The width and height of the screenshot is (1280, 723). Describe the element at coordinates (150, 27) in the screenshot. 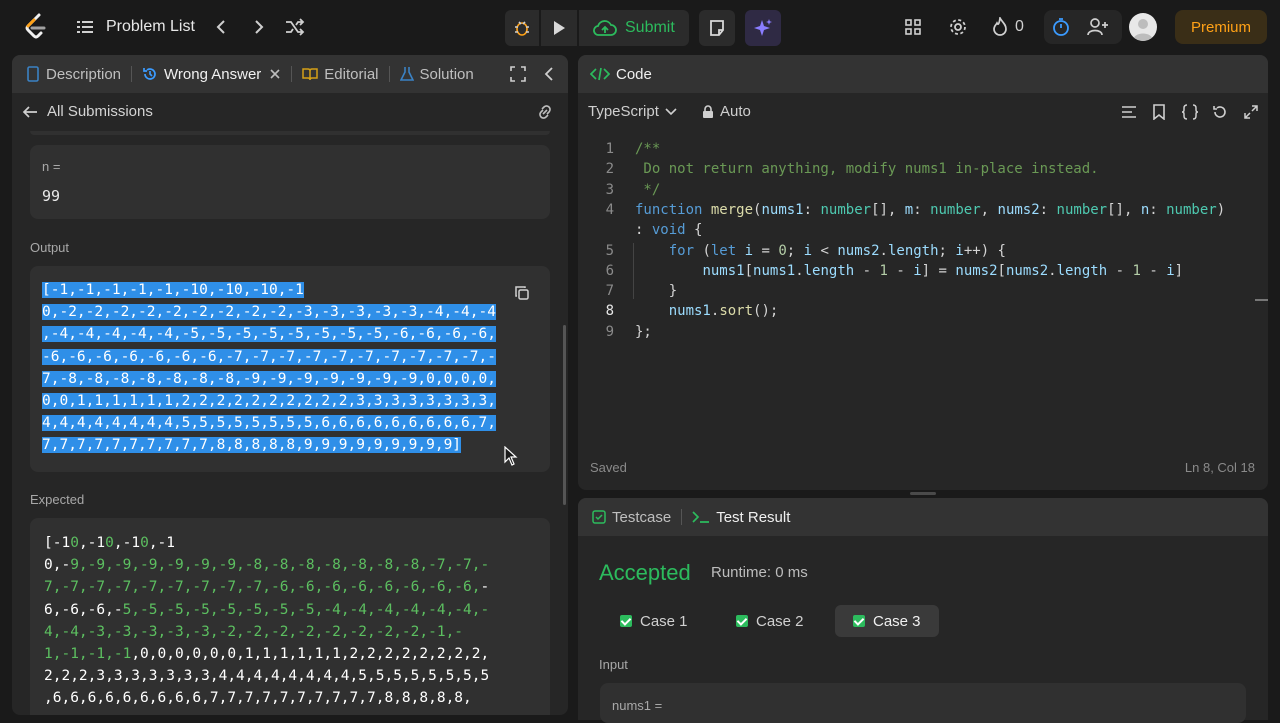

I see `problem-list-link: Problem List` at that location.